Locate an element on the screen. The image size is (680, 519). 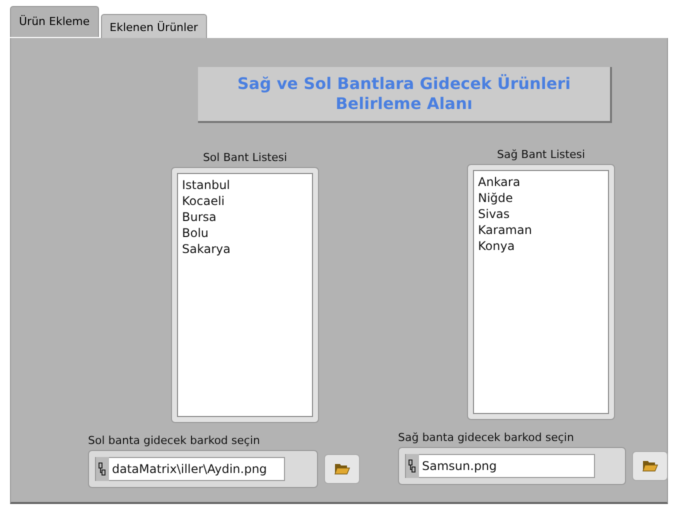
path-label: Sol banta gidecek barkod seçin is located at coordinates (174, 441).